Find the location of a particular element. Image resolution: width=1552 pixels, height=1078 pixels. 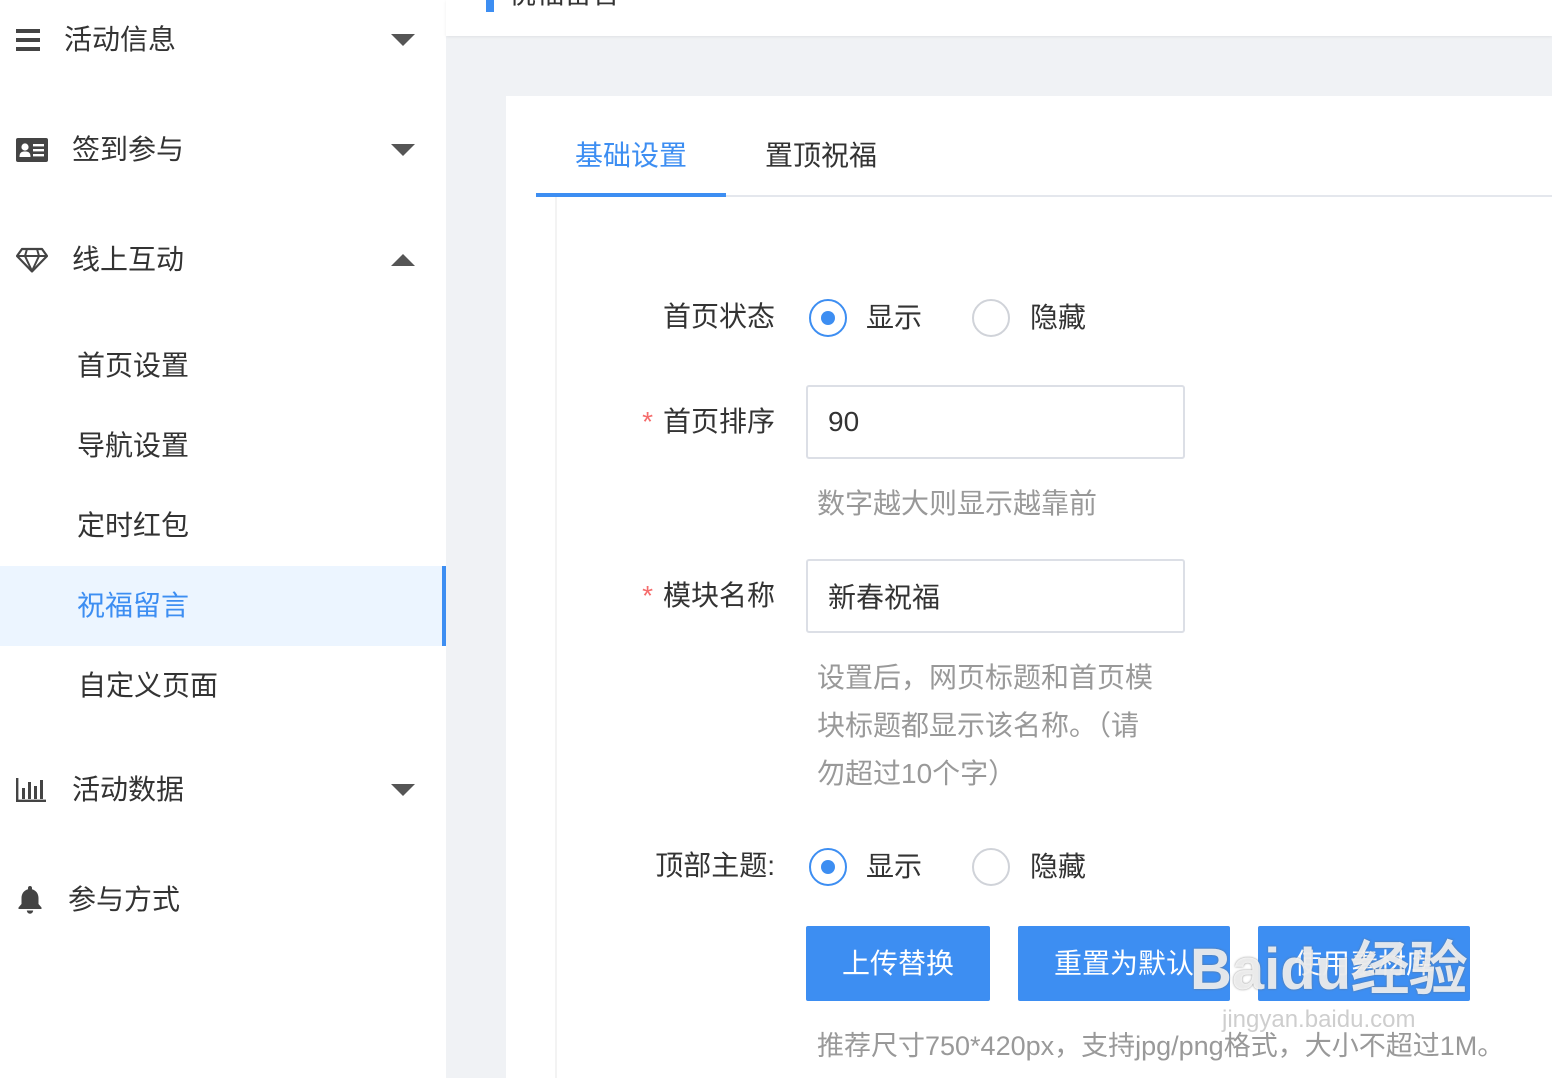

home-order-hint: 数字越大则显示越靠前 is located at coordinates (957, 503).